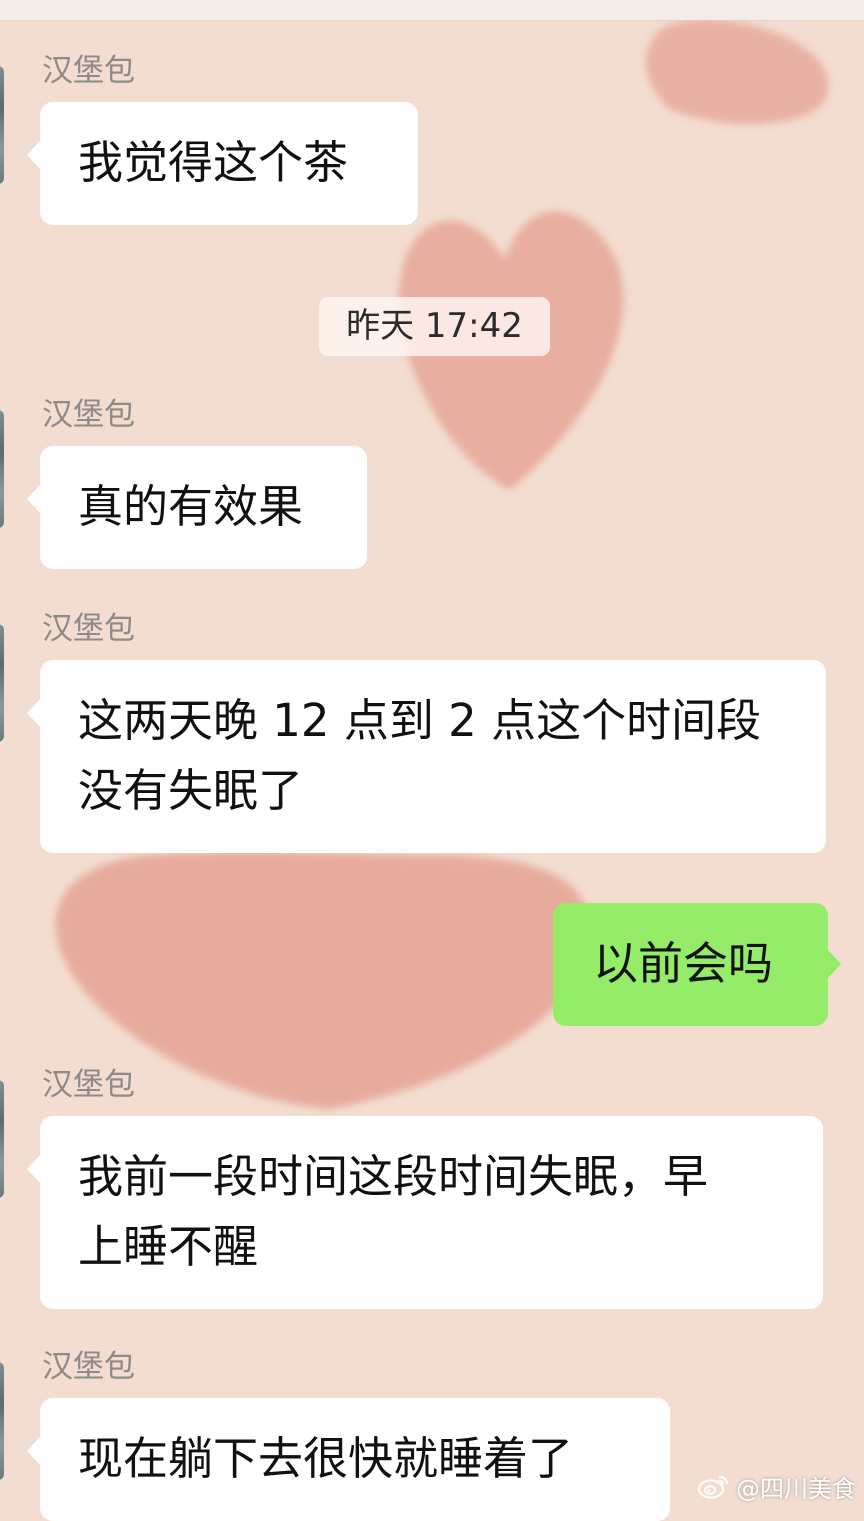 The image size is (864, 1521). Describe the element at coordinates (393, 1211) in the screenshot. I see `message-text: 我前一段时间这段时间失眠，早 上睡不醒` at that location.